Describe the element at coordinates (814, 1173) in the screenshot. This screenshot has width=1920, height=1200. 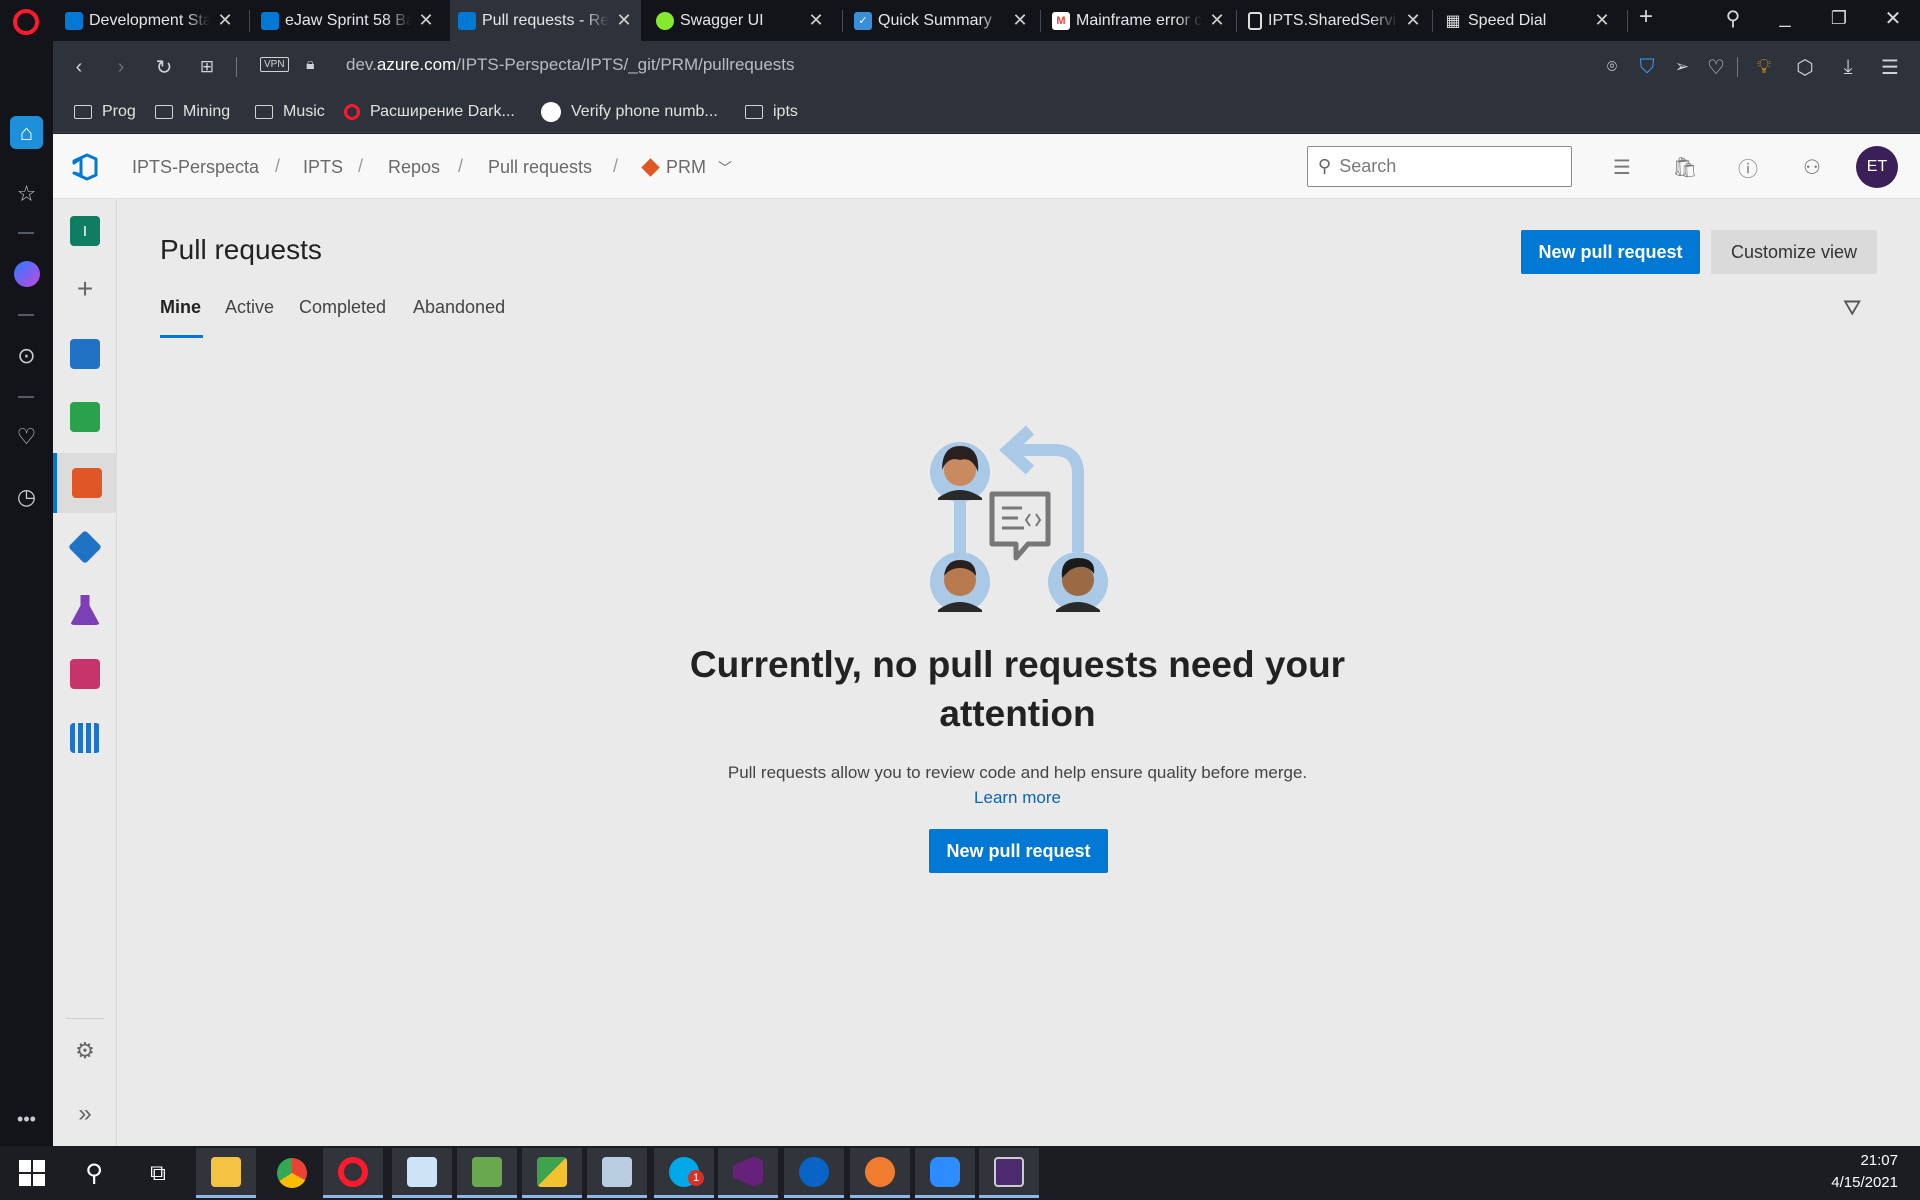
I see `maps-pin-icon` at that location.